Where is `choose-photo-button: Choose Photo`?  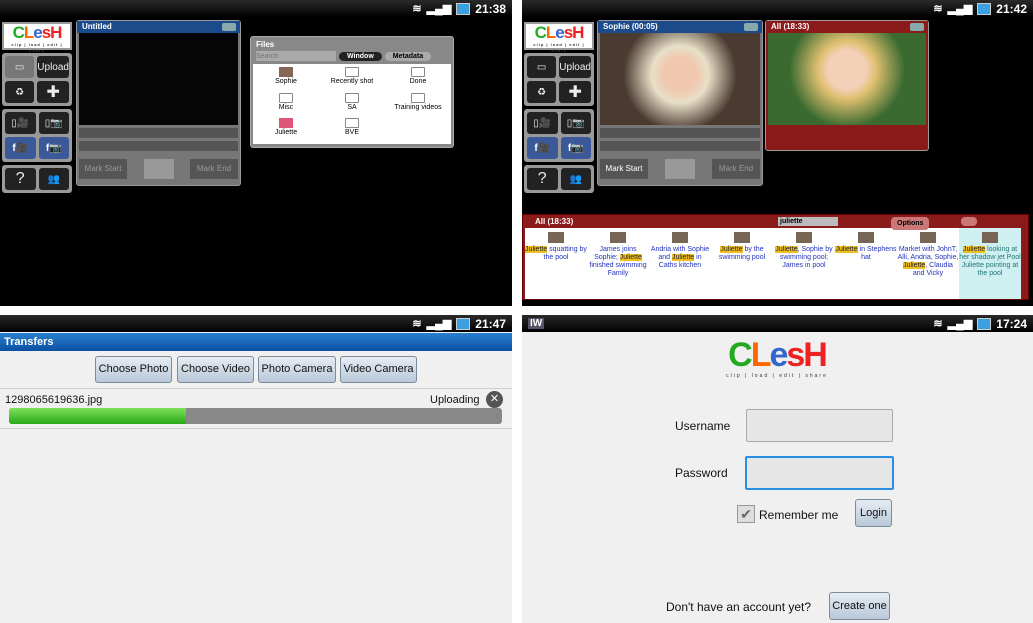
choose-photo-button: Choose Photo is located at coordinates (133, 369).